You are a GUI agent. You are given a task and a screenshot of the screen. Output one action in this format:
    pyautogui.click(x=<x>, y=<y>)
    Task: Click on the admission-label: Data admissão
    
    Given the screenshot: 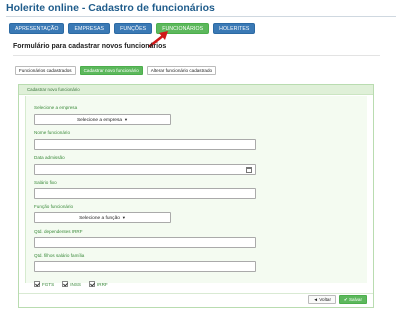 What is the action you would take?
    pyautogui.click(x=49, y=157)
    